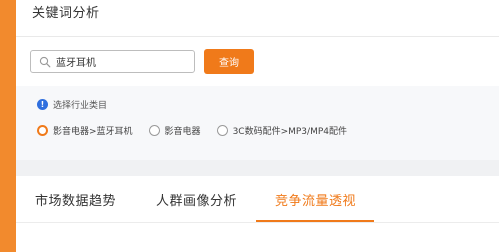 This screenshot has height=252, width=499. I want to click on industry-hint: ! 选择行业类目, so click(72, 104).